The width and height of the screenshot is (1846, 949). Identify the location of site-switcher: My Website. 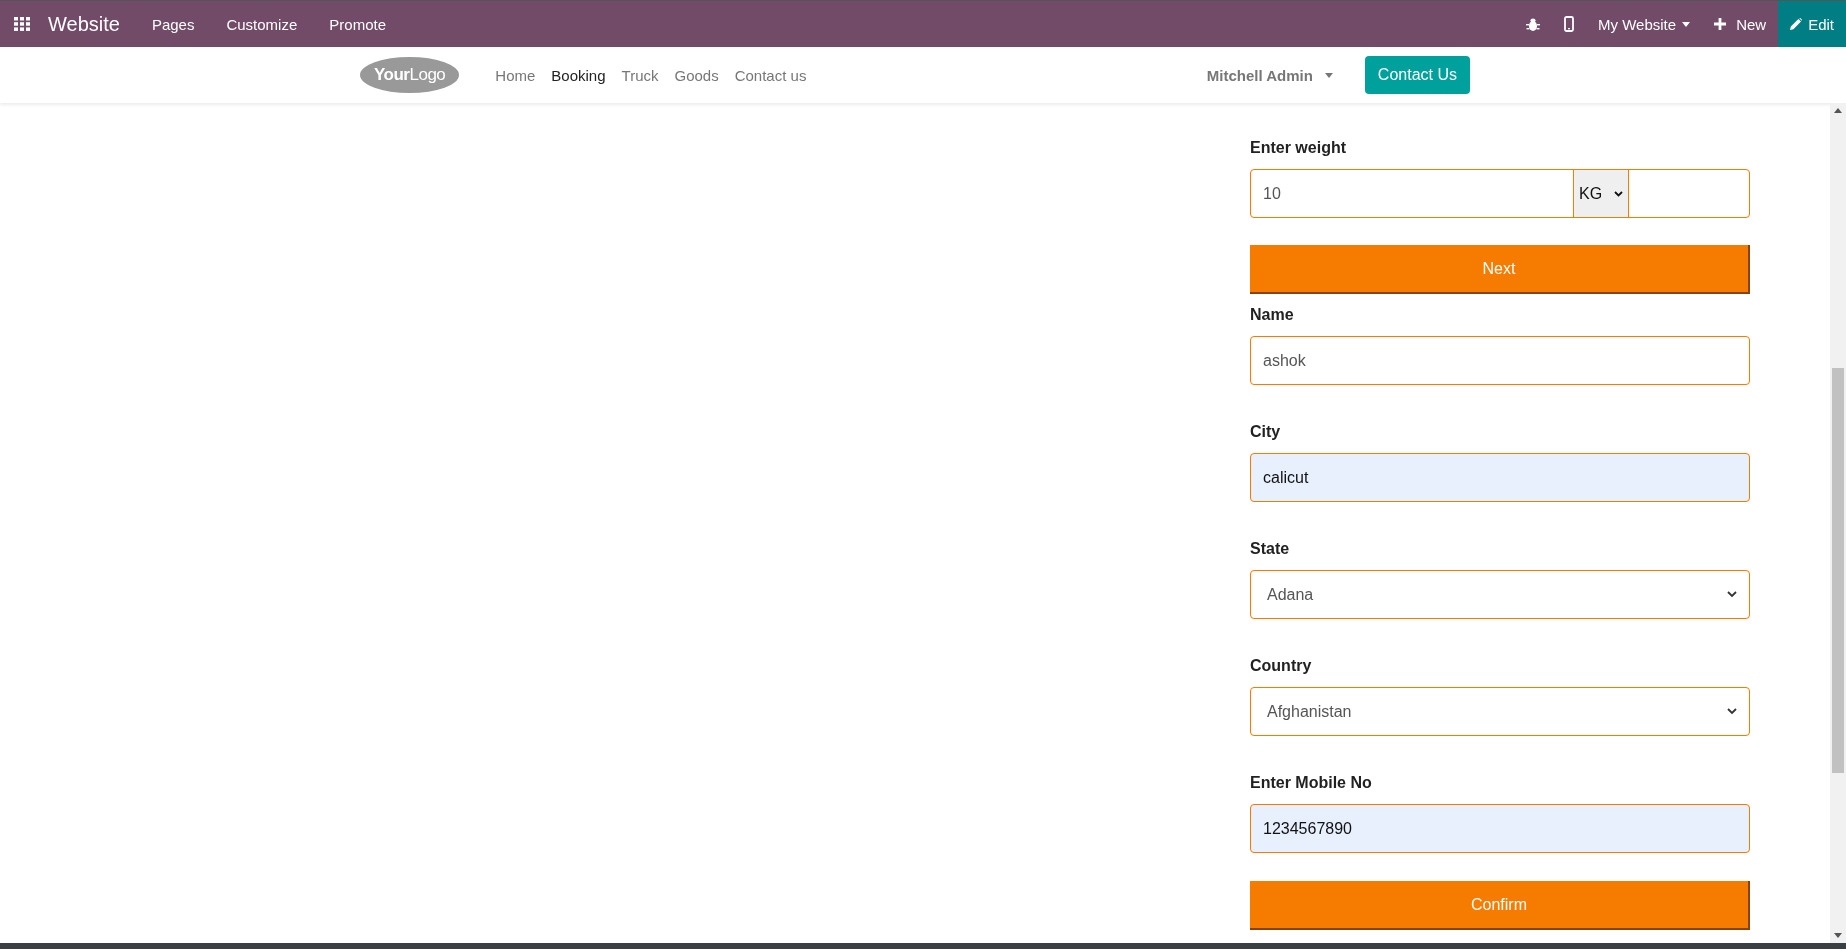
(1644, 24).